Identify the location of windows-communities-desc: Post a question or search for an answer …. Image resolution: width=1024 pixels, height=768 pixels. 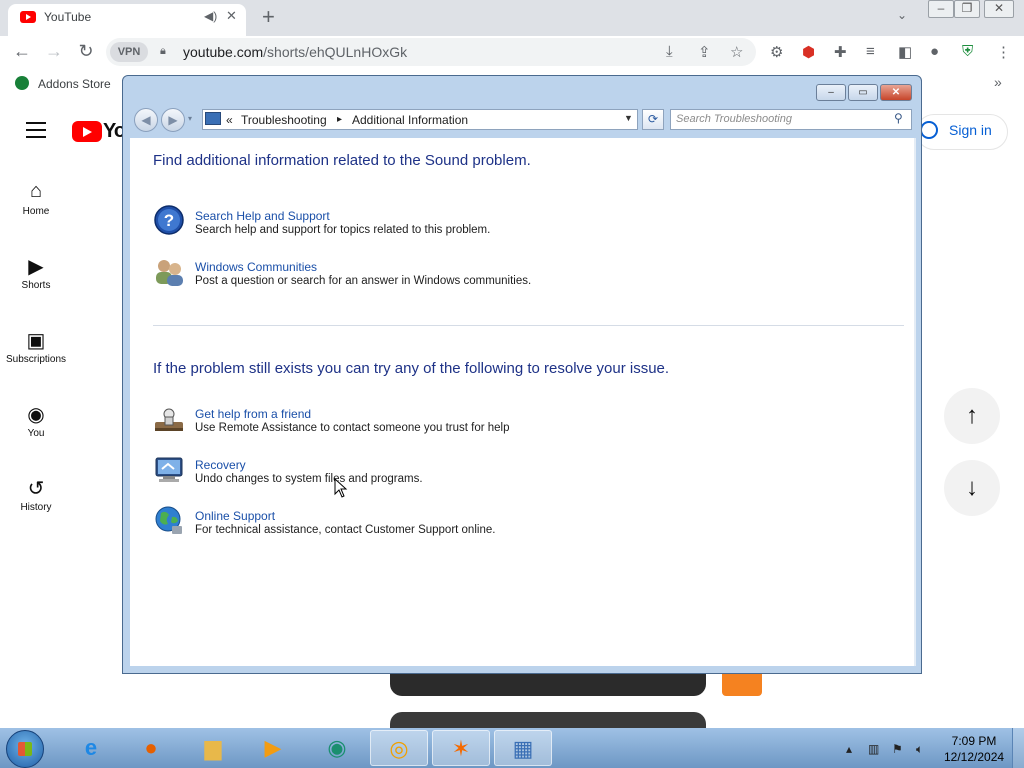
(363, 281).